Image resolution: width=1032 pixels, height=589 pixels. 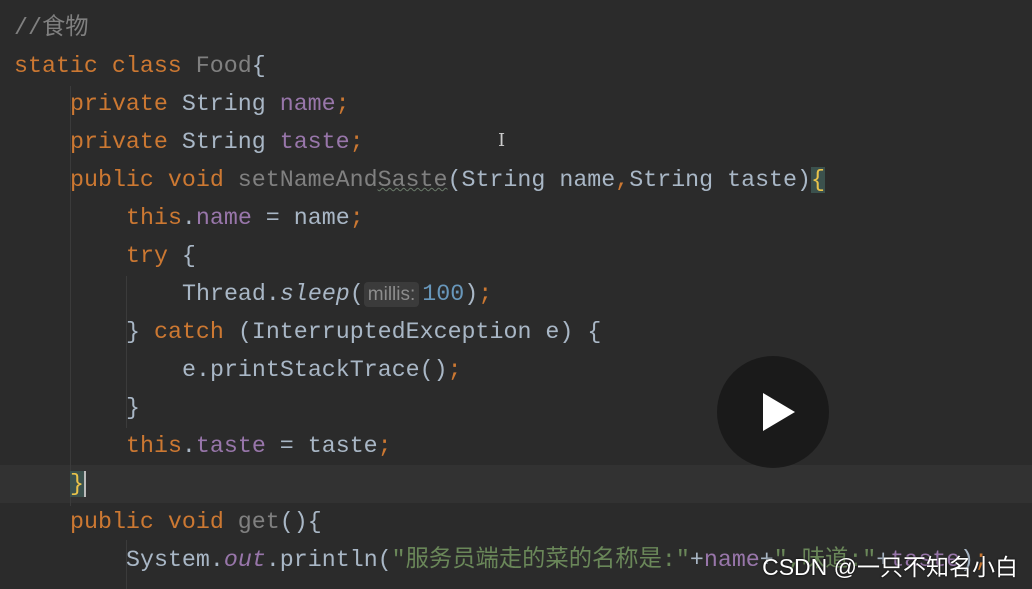 I want to click on code-line: static class Food{, so click(x=140, y=66).